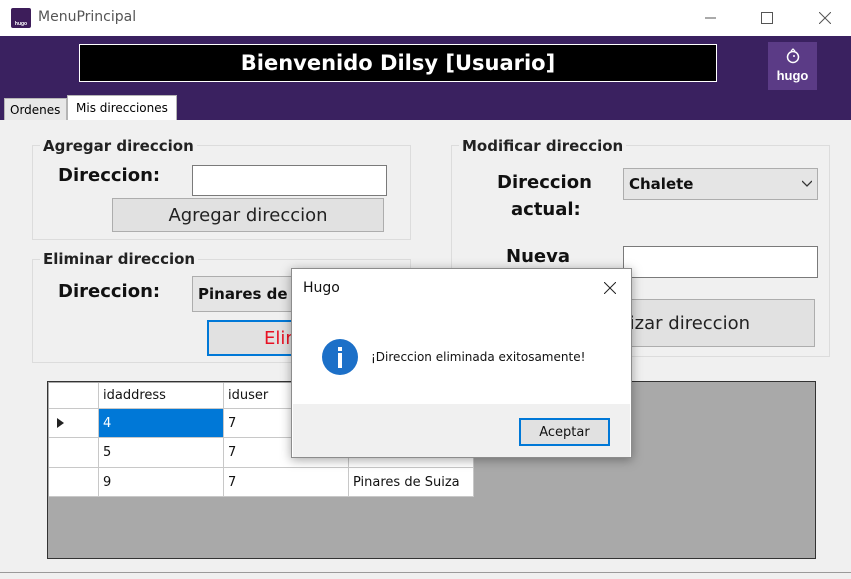  Describe the element at coordinates (21, 18) in the screenshot. I see `hugo-app-icon: hugo` at that location.